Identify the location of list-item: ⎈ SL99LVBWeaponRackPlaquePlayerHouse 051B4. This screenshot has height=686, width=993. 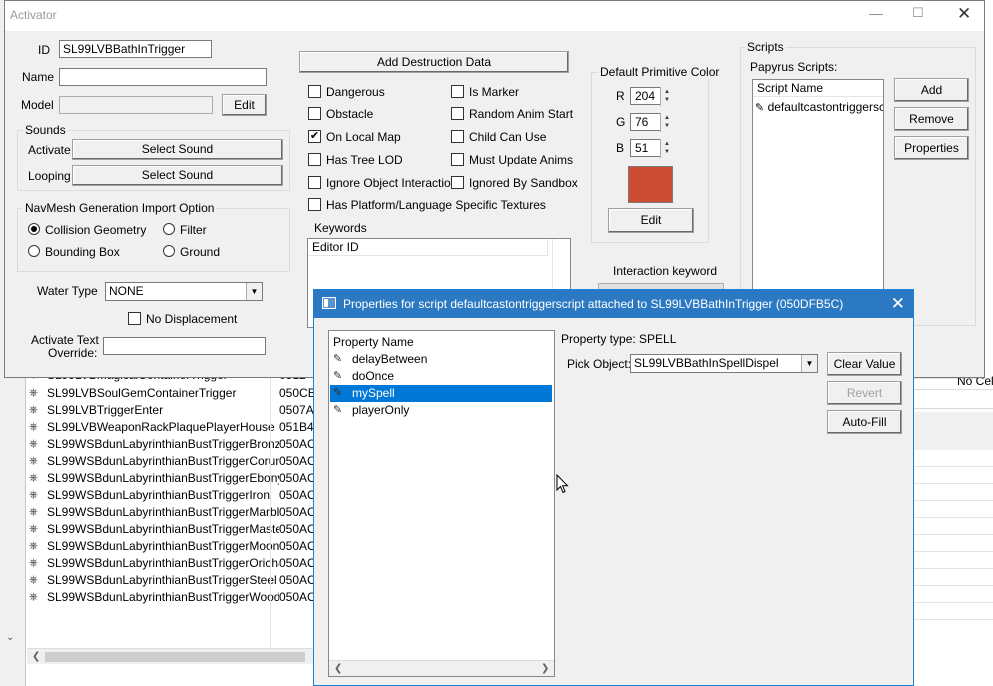
(175, 427).